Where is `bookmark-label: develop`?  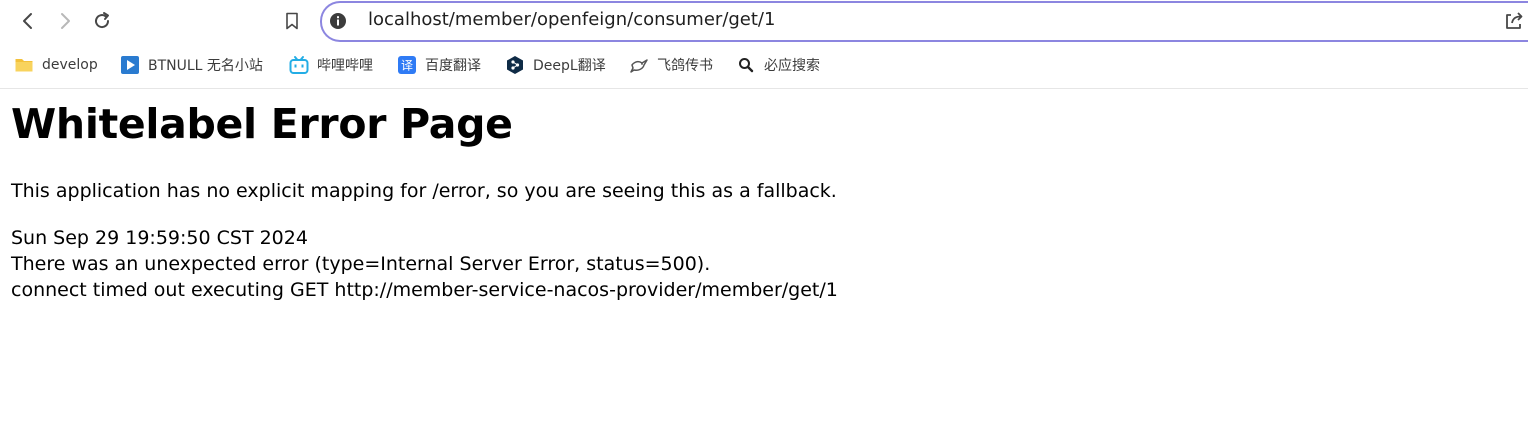 bookmark-label: develop is located at coordinates (70, 65).